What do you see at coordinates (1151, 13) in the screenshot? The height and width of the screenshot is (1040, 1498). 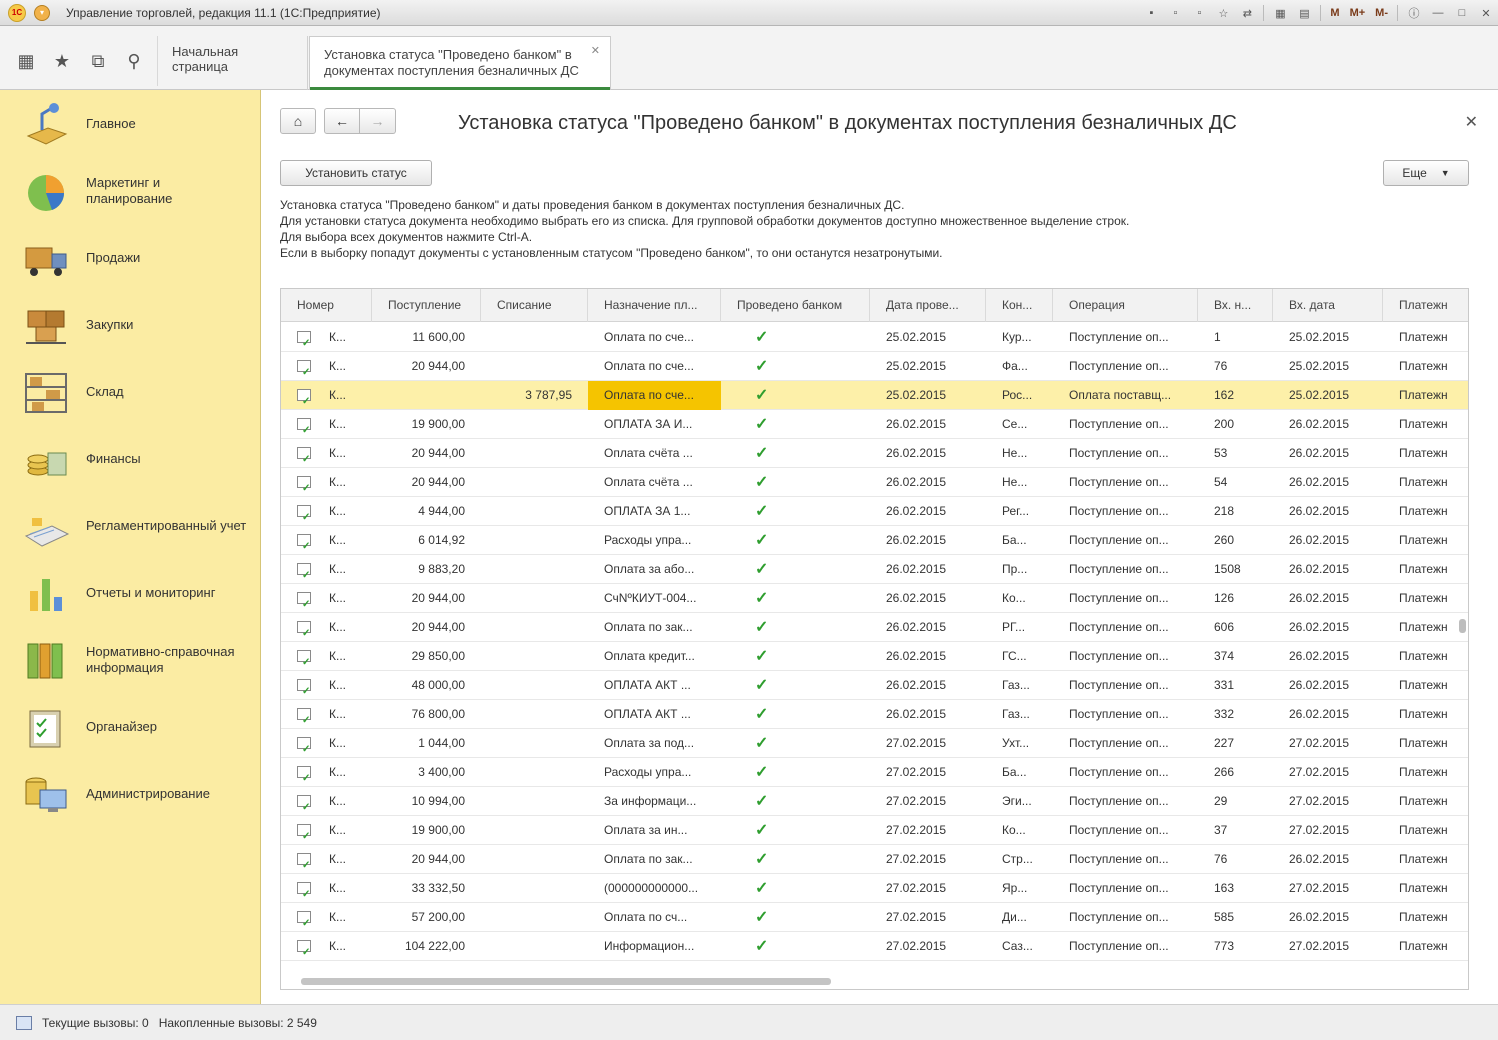 I see `save-icon: ▪` at bounding box center [1151, 13].